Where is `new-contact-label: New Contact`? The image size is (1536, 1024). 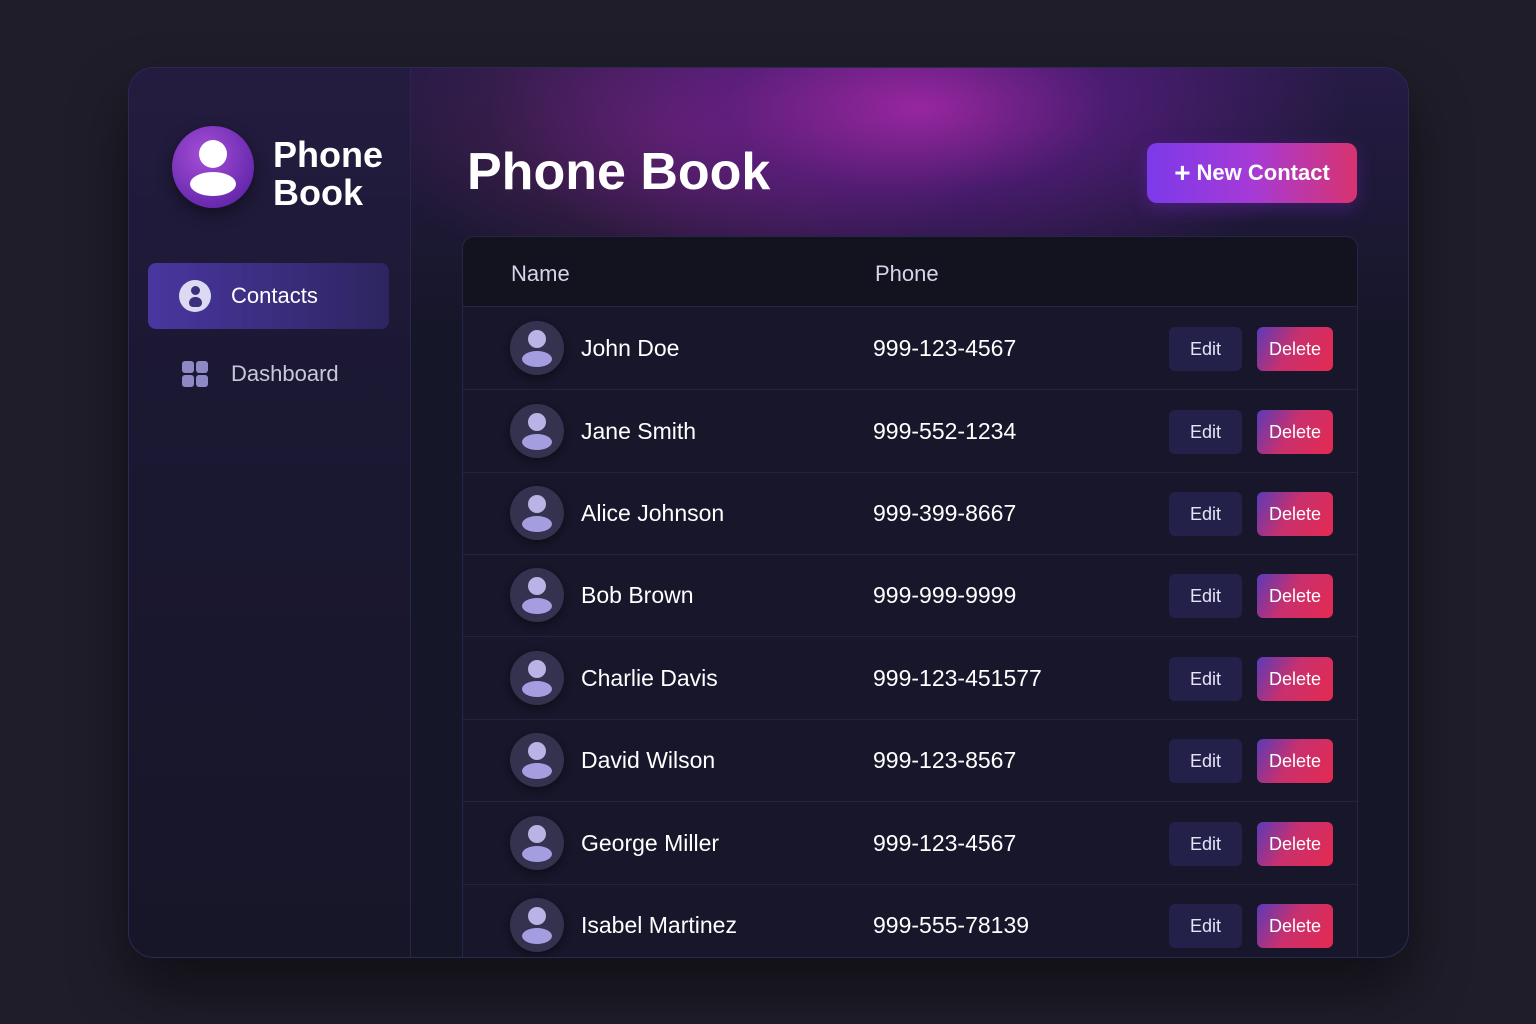
new-contact-label: New Contact is located at coordinates (1263, 172).